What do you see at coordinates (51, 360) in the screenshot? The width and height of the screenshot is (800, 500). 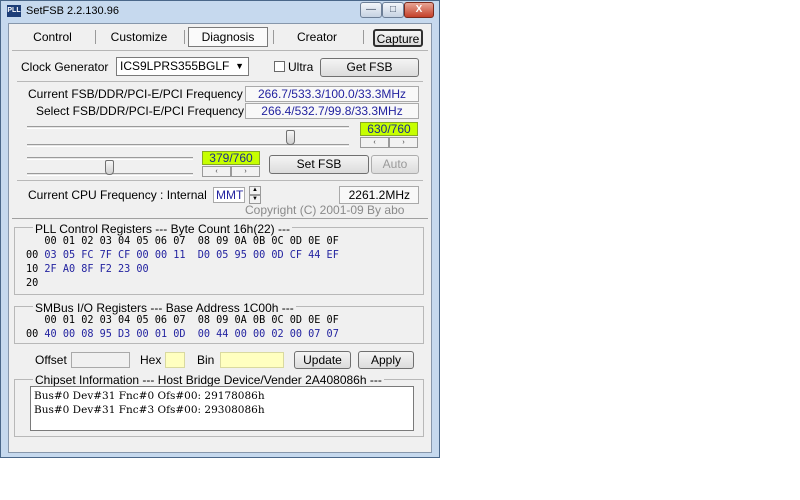 I see `offset-label: Offset` at bounding box center [51, 360].